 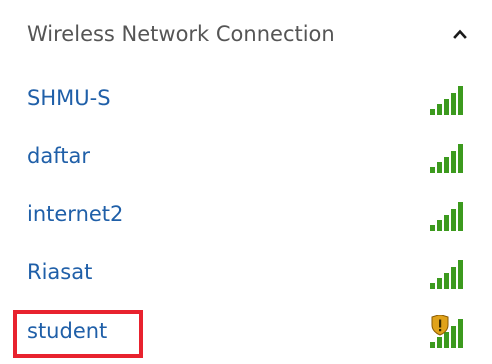 I want to click on network-item-shmu-s: SHMU-S, so click(x=246, y=101).